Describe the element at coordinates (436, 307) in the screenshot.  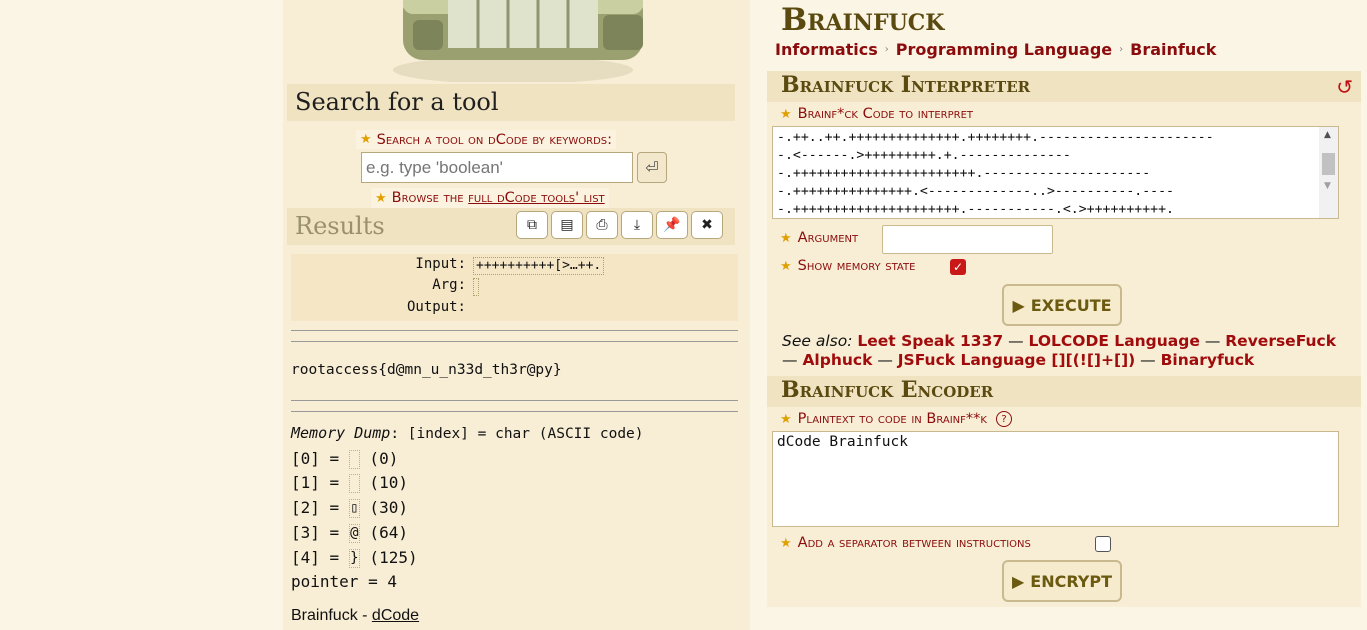
I see `output-label: Output:` at that location.